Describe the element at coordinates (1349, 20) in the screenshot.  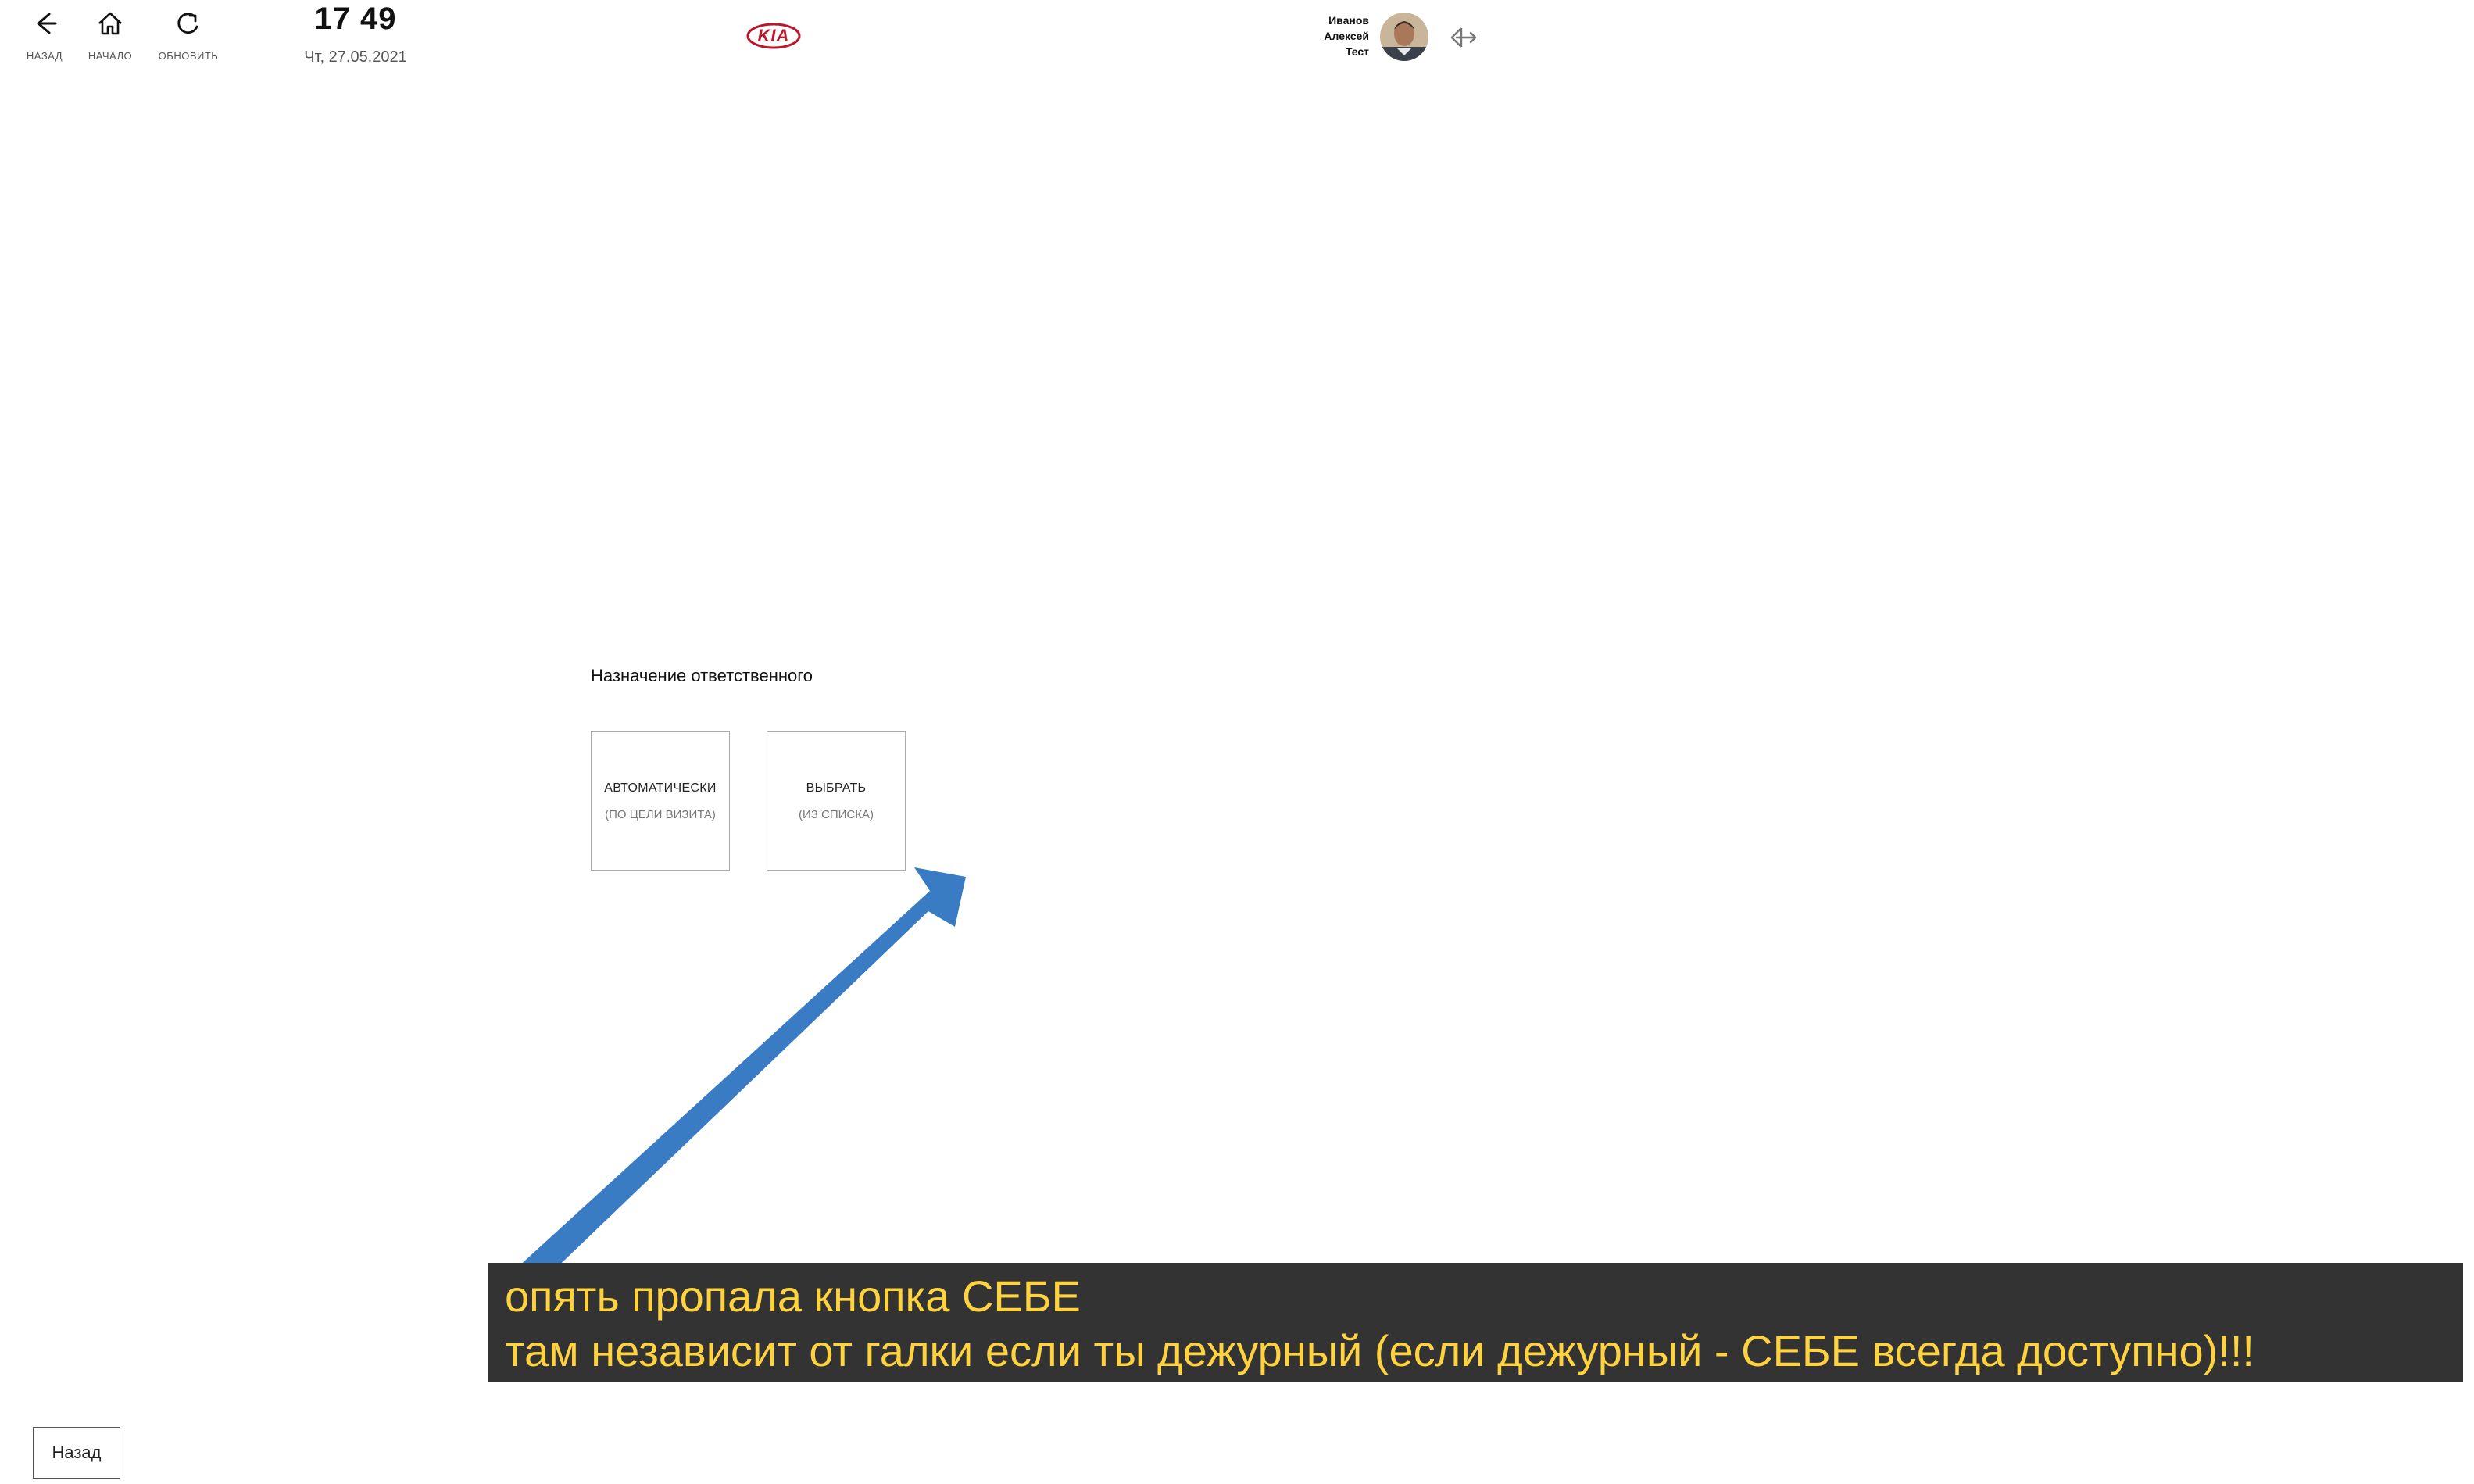
I see `user-last-name: Иванов` at that location.